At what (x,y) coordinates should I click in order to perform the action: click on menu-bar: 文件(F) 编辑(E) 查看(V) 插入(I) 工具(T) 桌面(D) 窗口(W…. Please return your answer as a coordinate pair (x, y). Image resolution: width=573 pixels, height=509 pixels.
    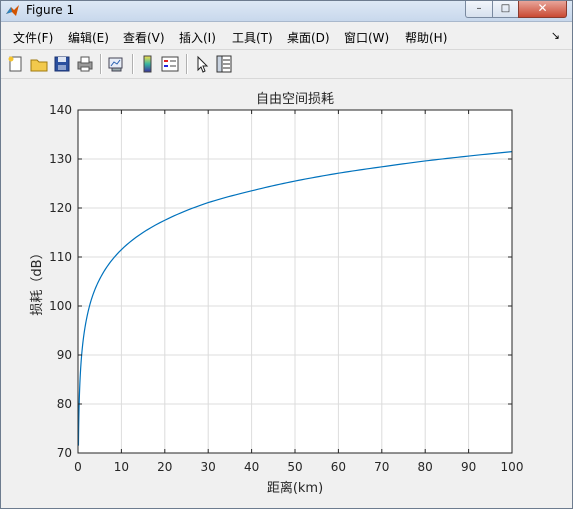
    Looking at the image, I should click on (286, 36).